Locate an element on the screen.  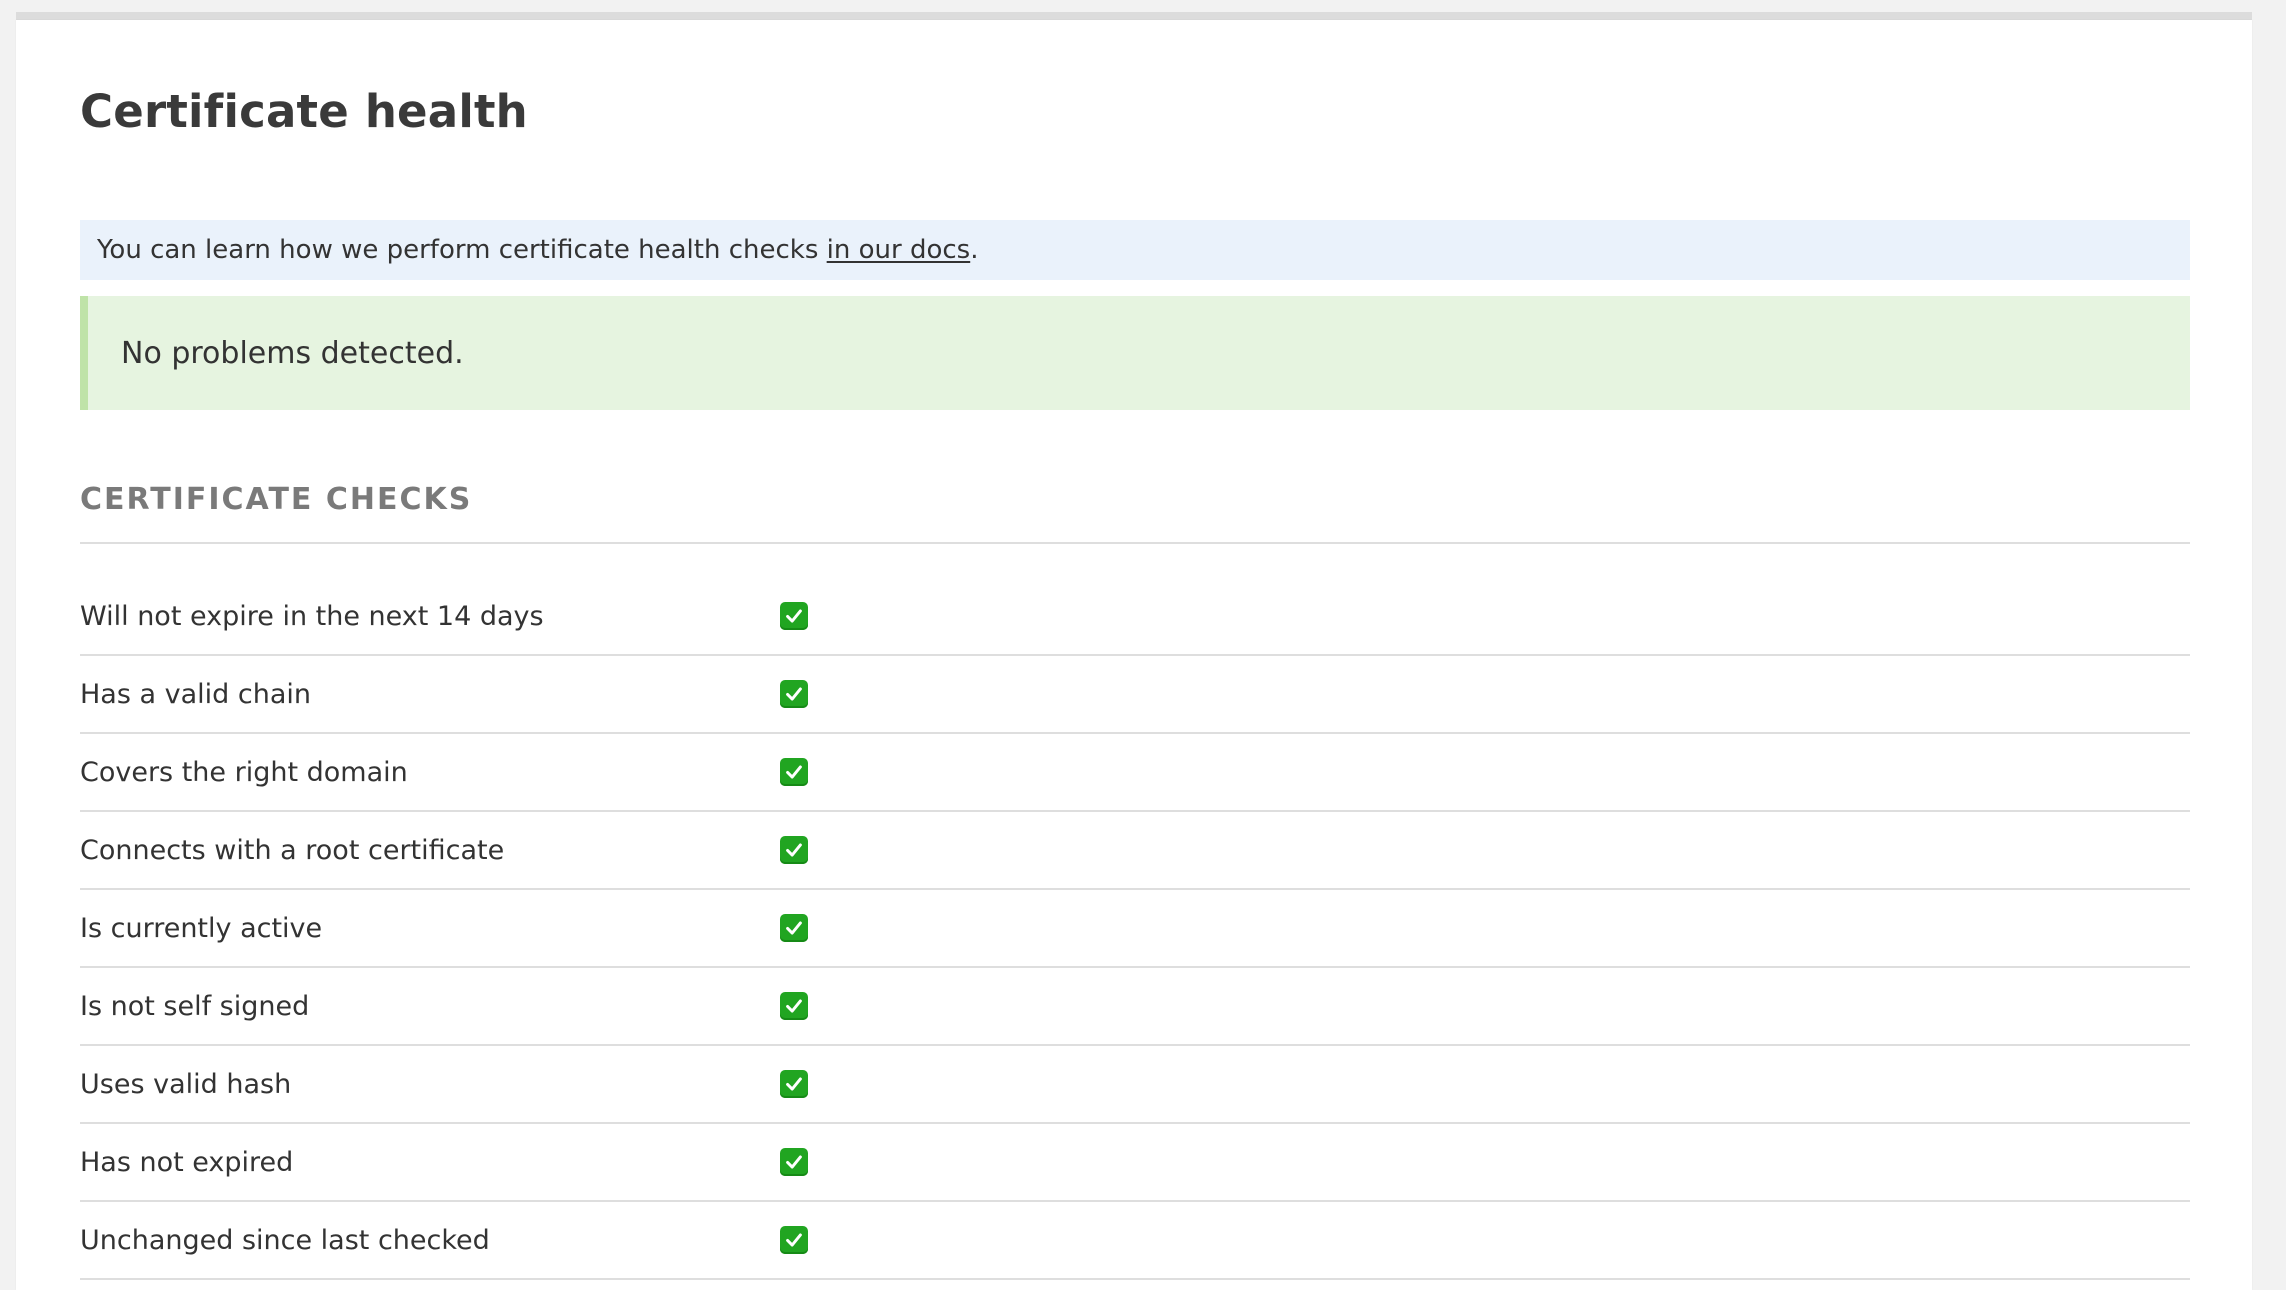
check-label: Unchanged since last checked is located at coordinates (285, 1240).